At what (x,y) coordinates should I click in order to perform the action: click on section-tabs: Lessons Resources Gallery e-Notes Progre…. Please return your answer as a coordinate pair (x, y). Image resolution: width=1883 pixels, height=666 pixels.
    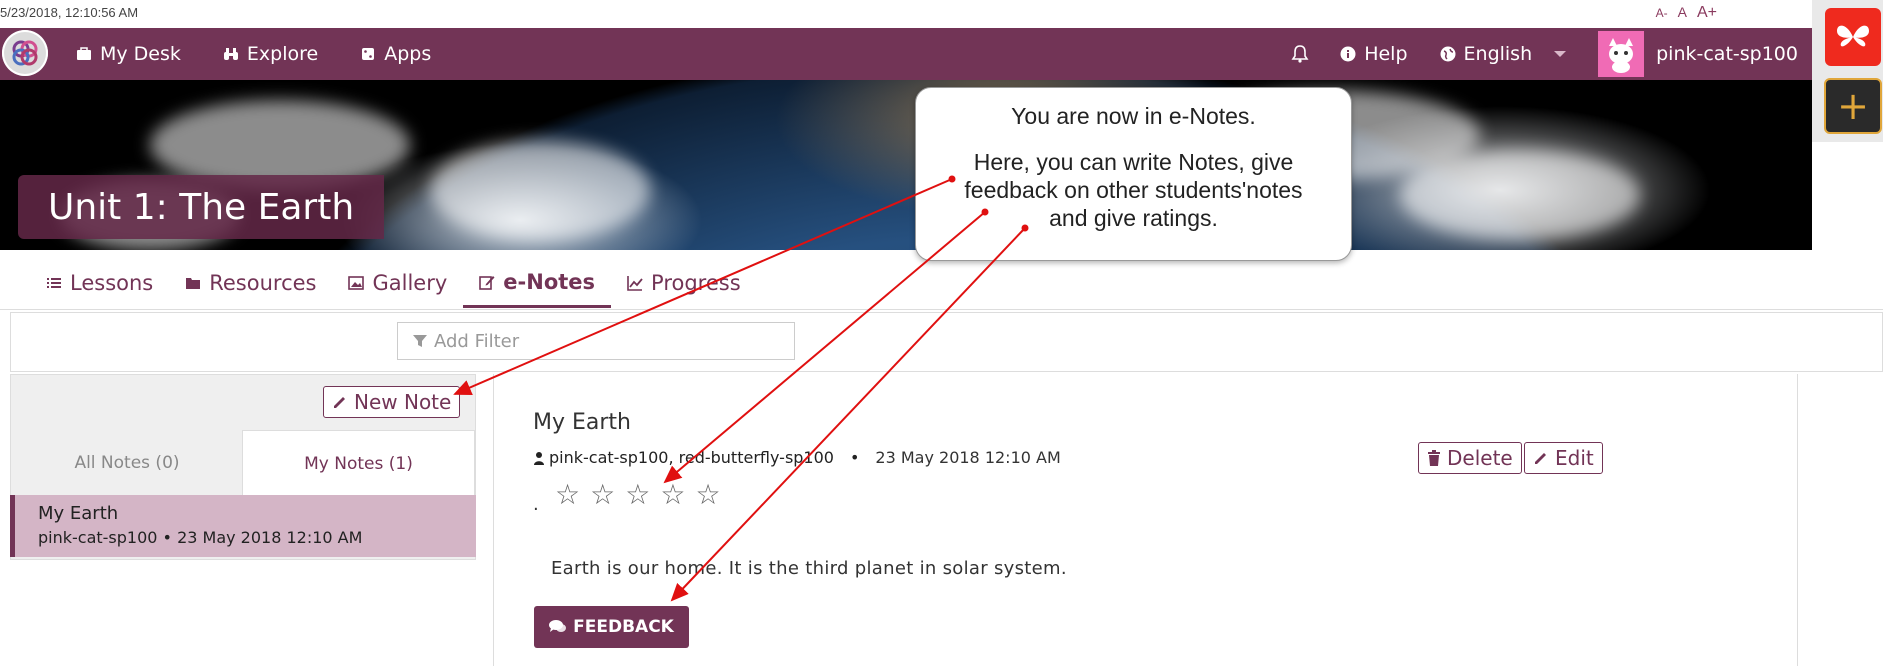
    Looking at the image, I should click on (393, 283).